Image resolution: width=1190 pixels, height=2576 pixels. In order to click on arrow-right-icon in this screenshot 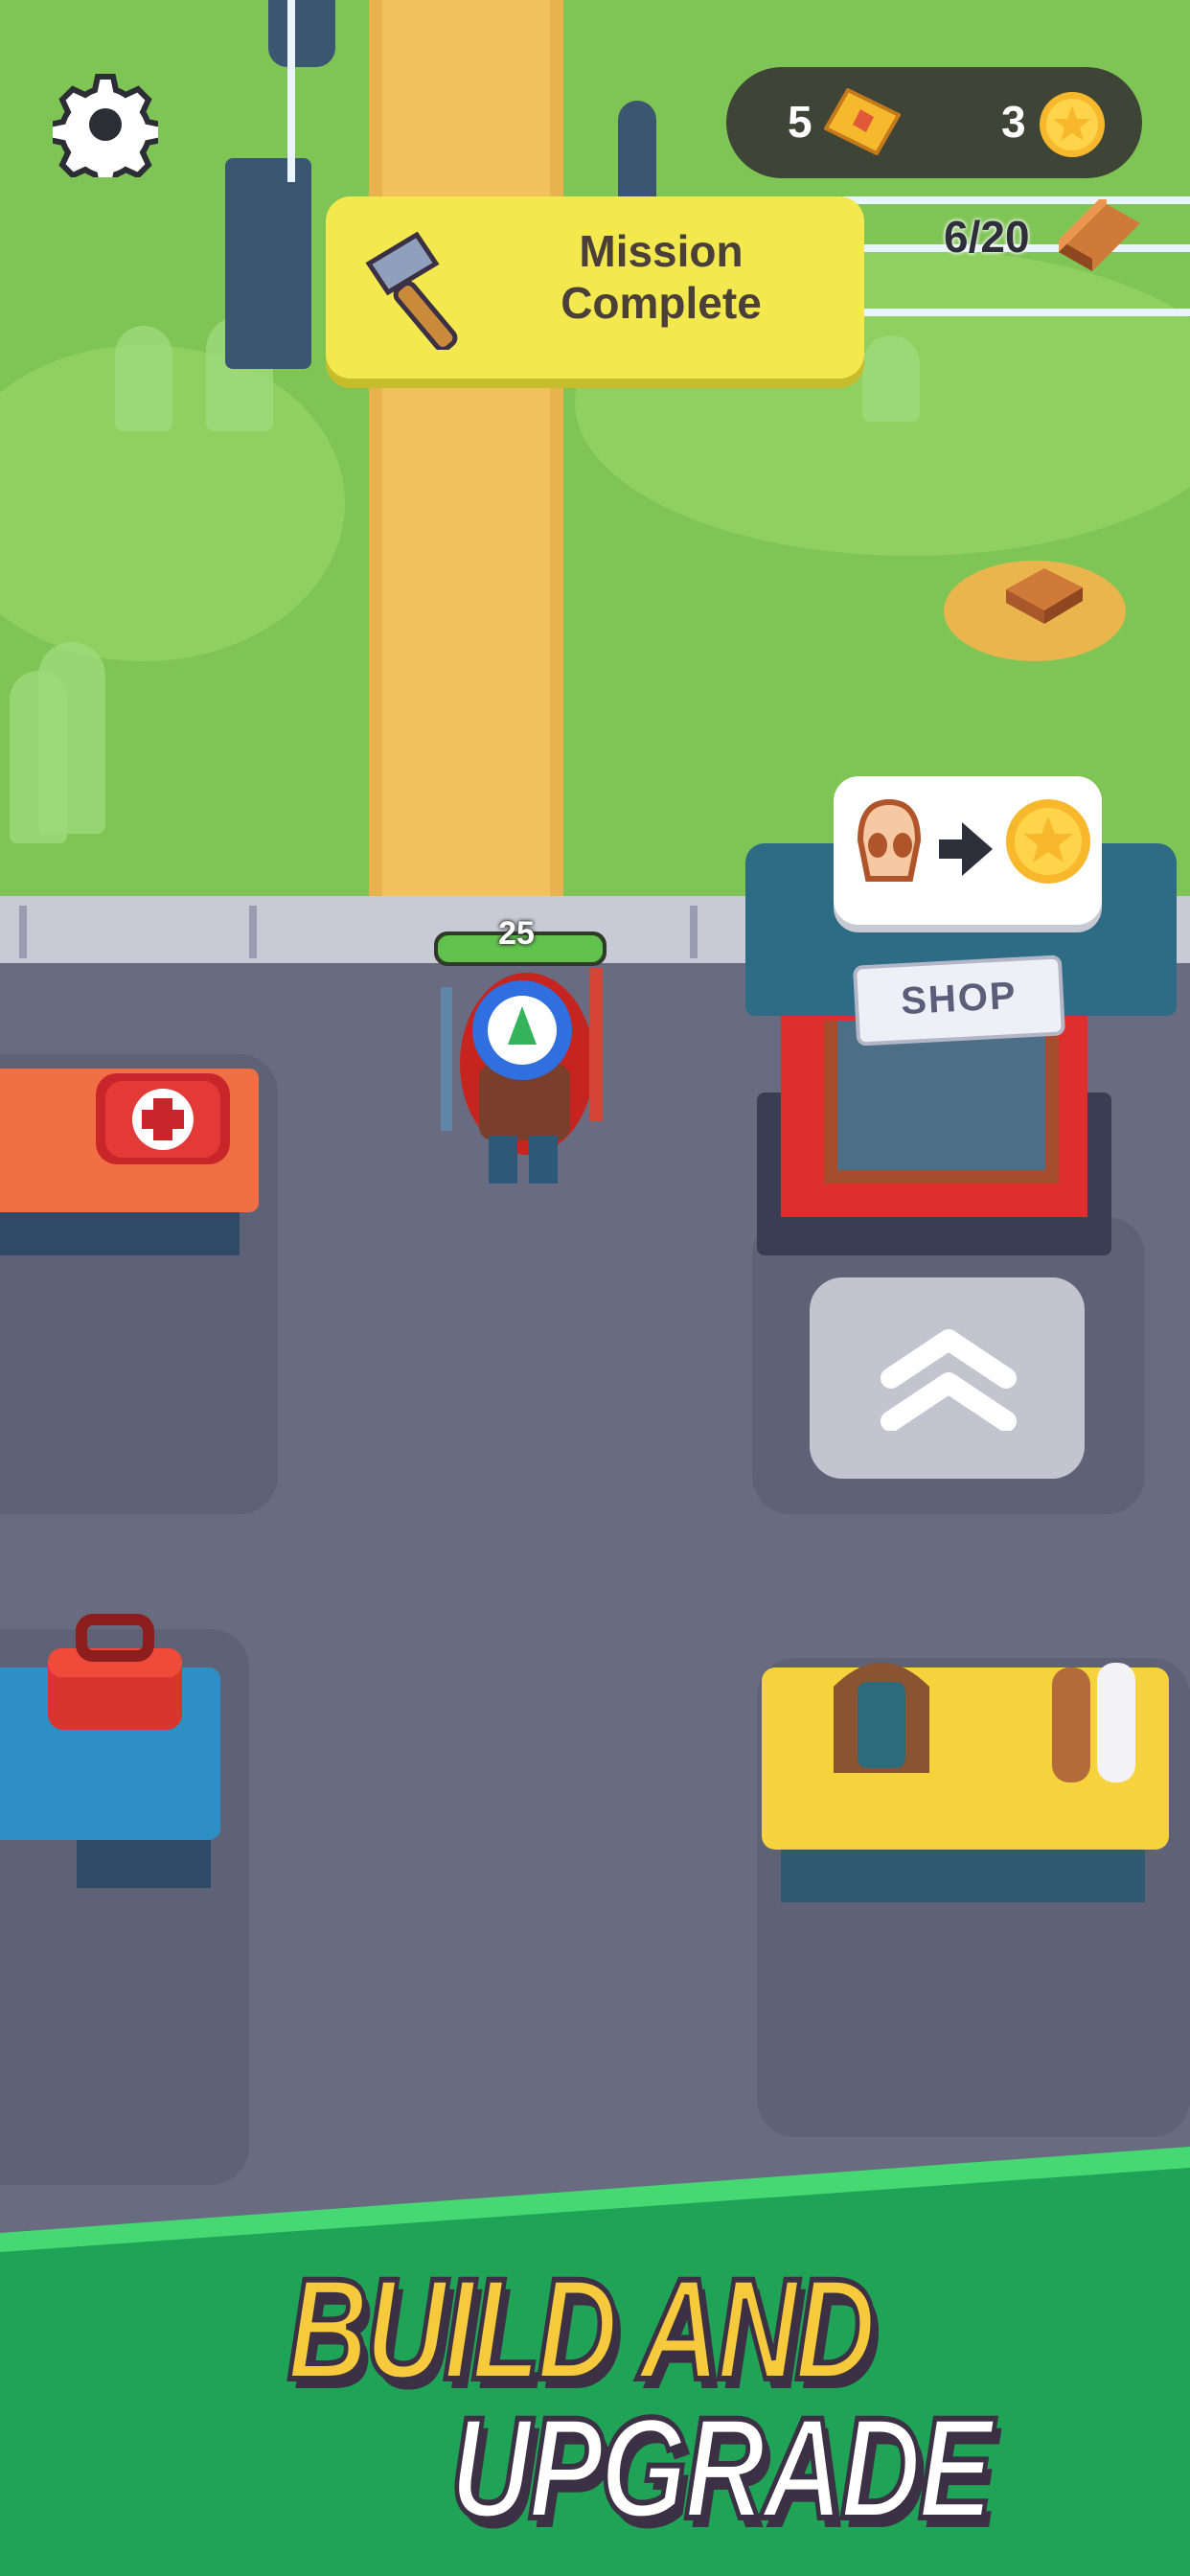, I will do `click(966, 849)`.